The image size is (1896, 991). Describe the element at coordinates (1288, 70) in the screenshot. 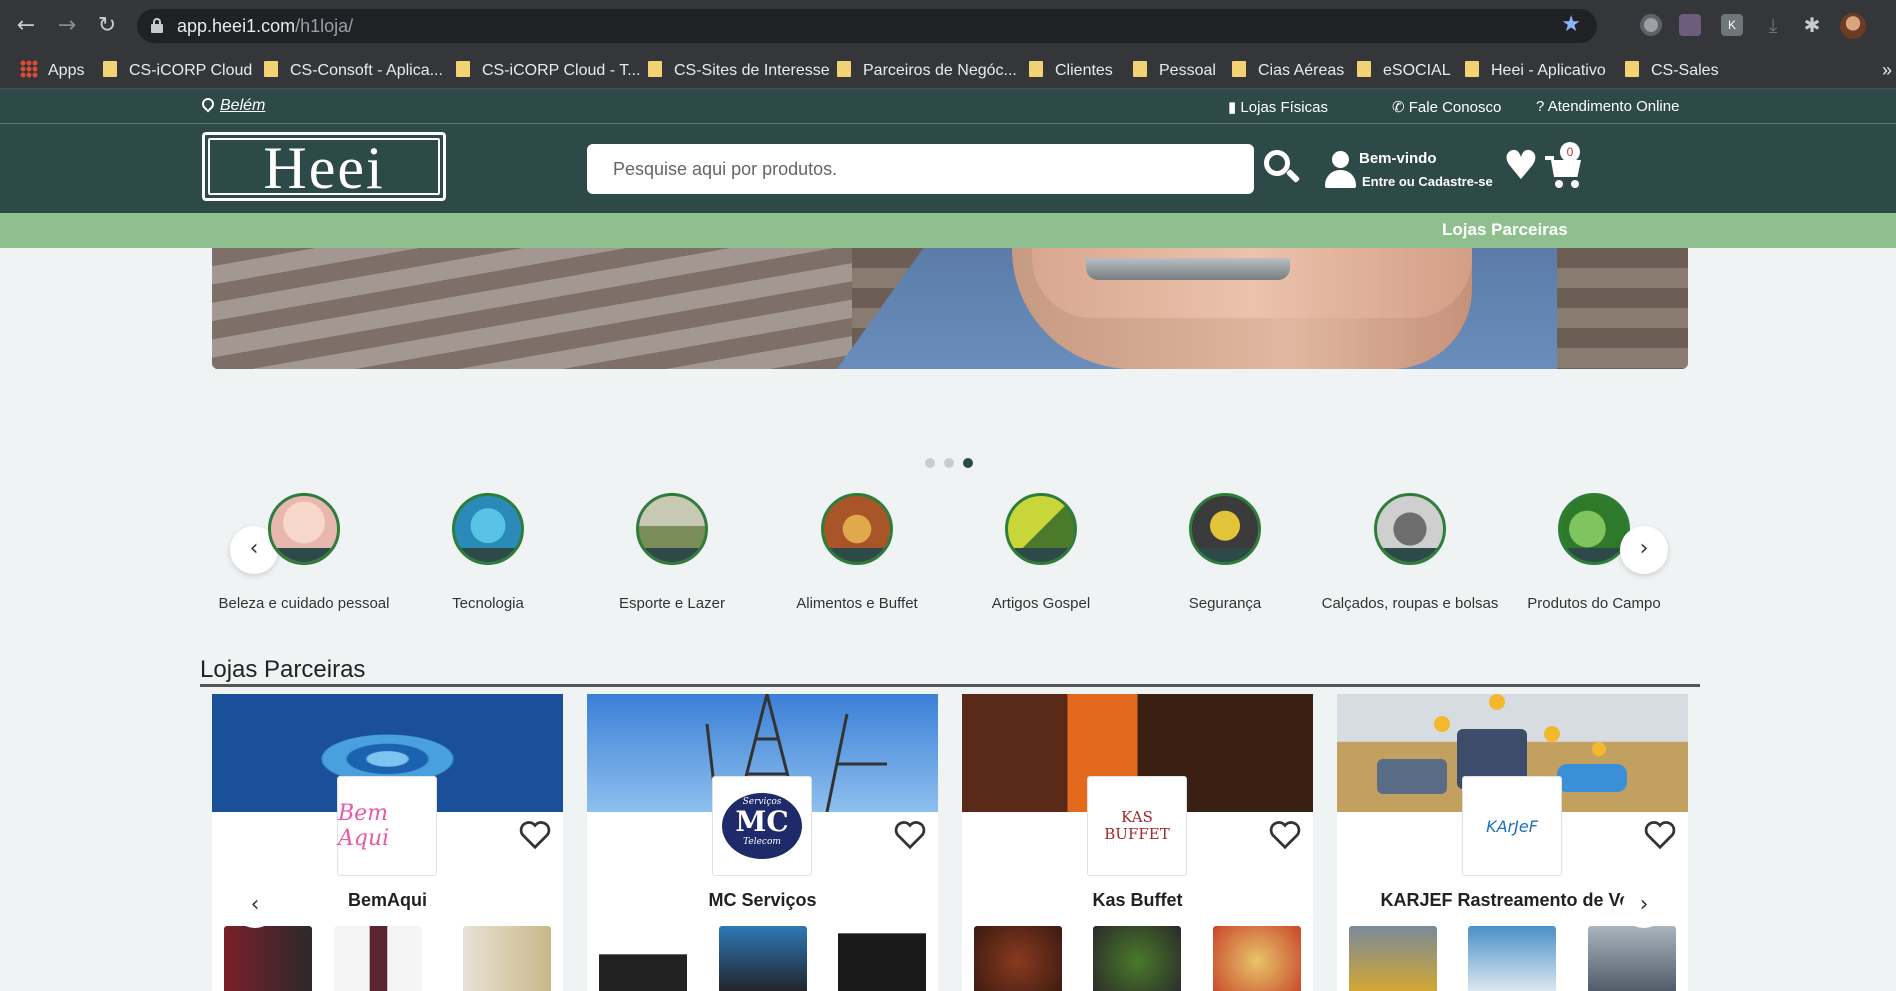

I see `bookmark-folder: Cias Aéreas` at that location.